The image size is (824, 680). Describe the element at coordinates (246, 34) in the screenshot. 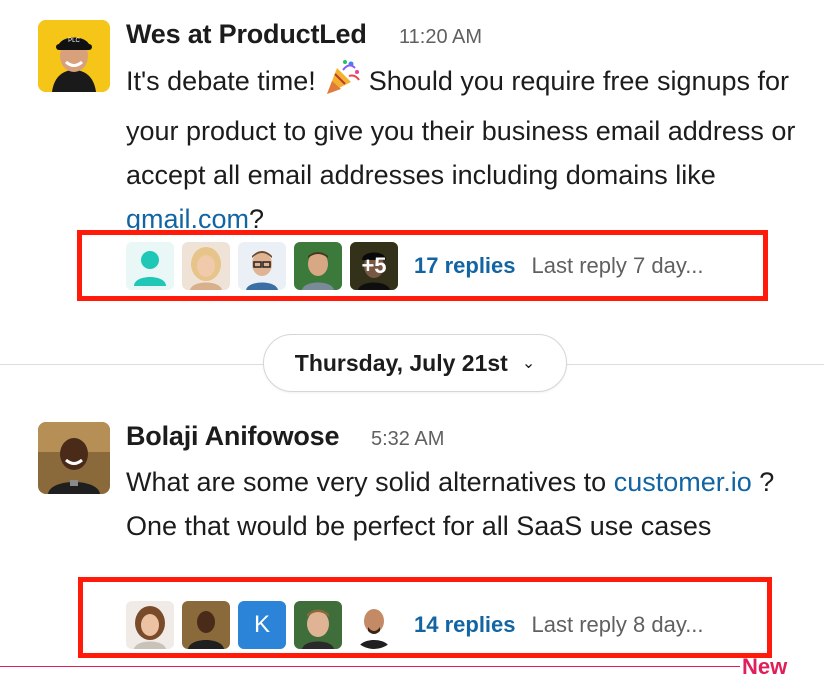

I see `message-sender: Wes at ProductLed` at that location.